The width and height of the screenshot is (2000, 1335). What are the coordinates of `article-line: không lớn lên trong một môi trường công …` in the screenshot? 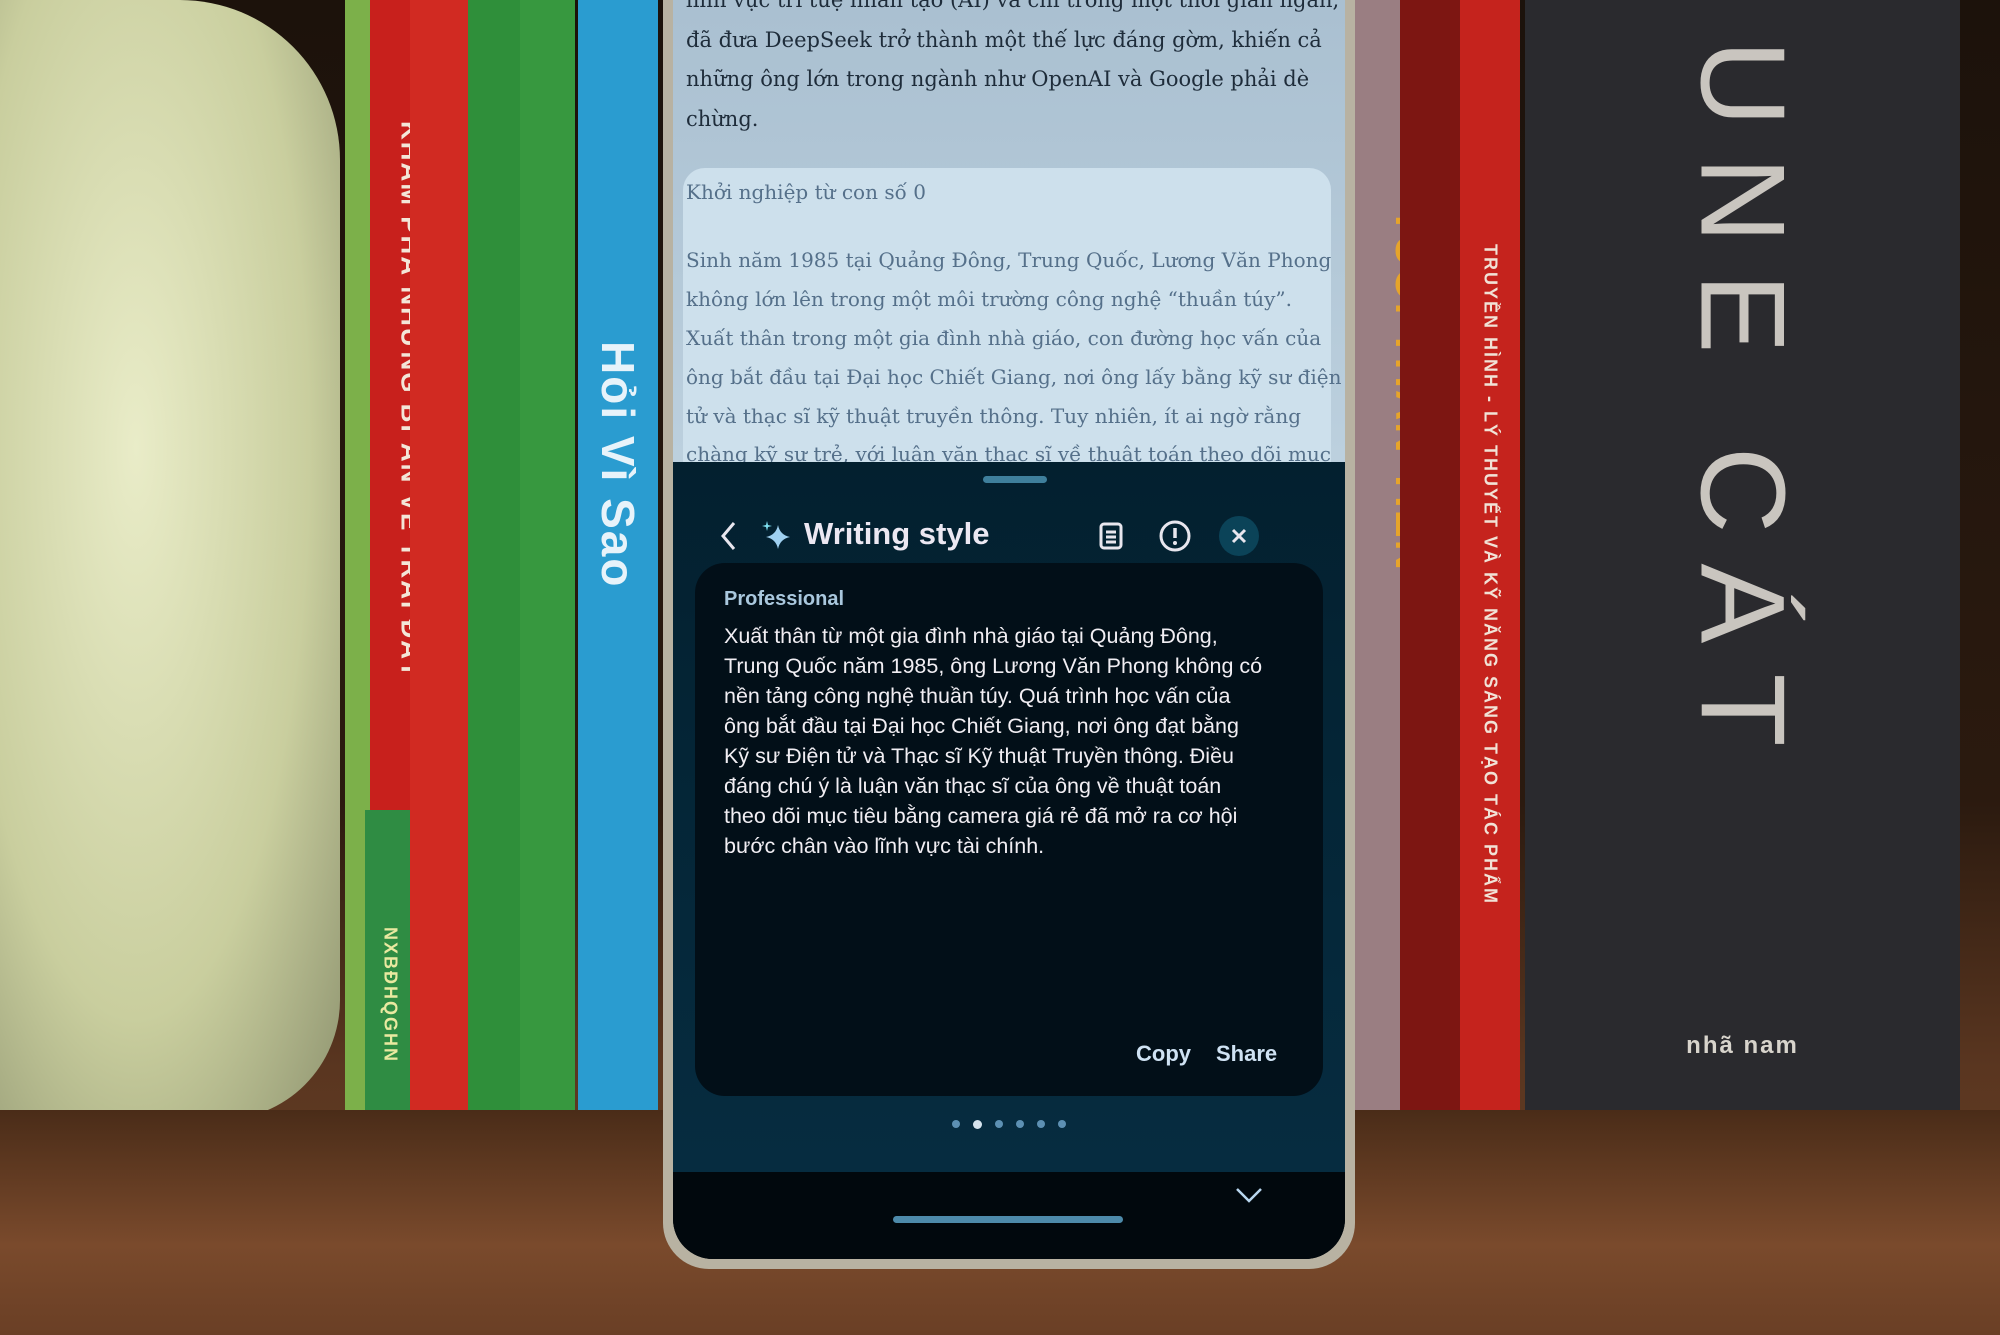 It's located at (989, 299).